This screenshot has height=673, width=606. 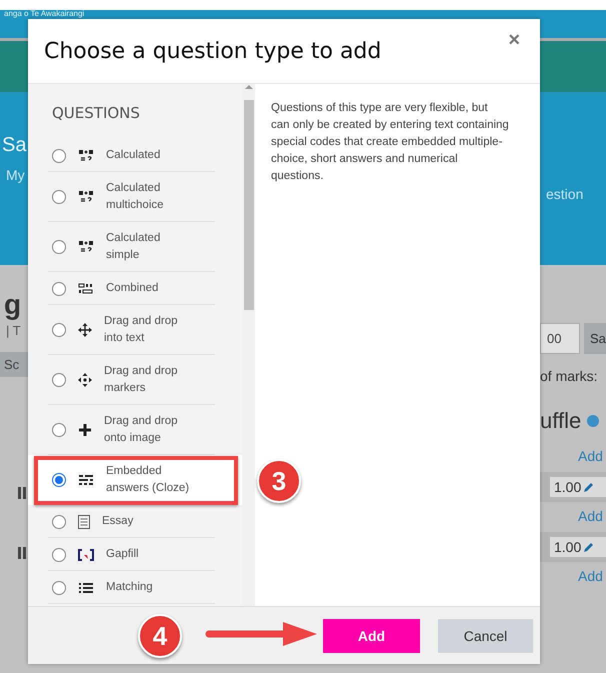 I want to click on question-type-option: Essay, so click(x=135, y=521).